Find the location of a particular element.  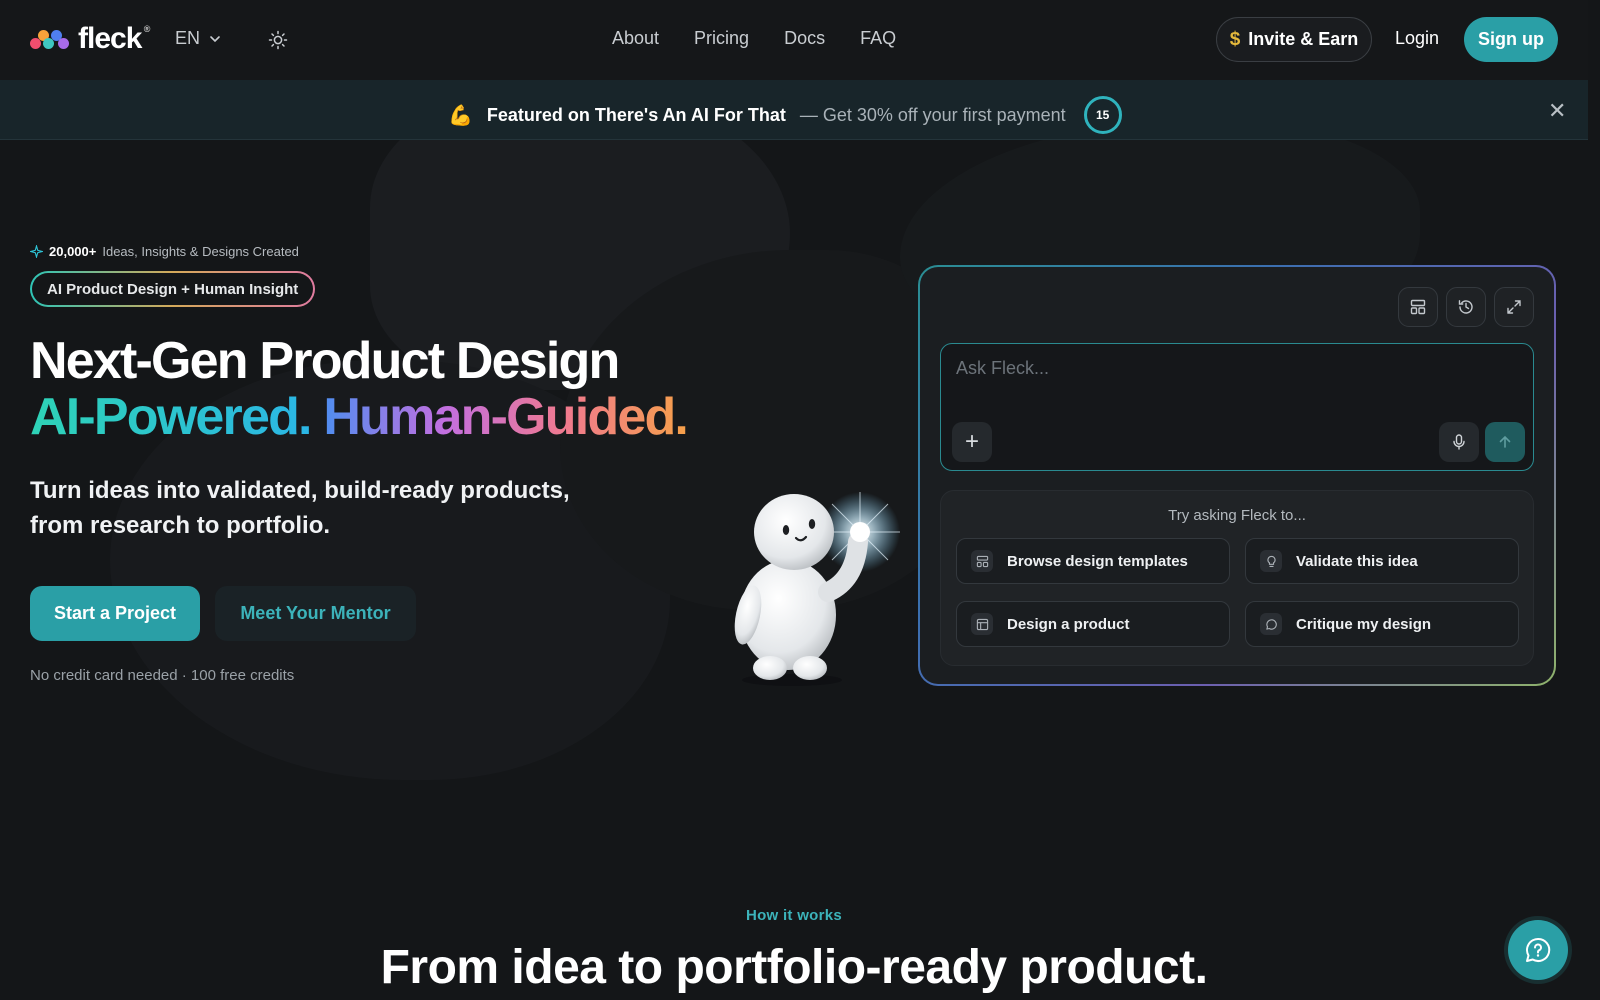

attach-button: + is located at coordinates (972, 442).